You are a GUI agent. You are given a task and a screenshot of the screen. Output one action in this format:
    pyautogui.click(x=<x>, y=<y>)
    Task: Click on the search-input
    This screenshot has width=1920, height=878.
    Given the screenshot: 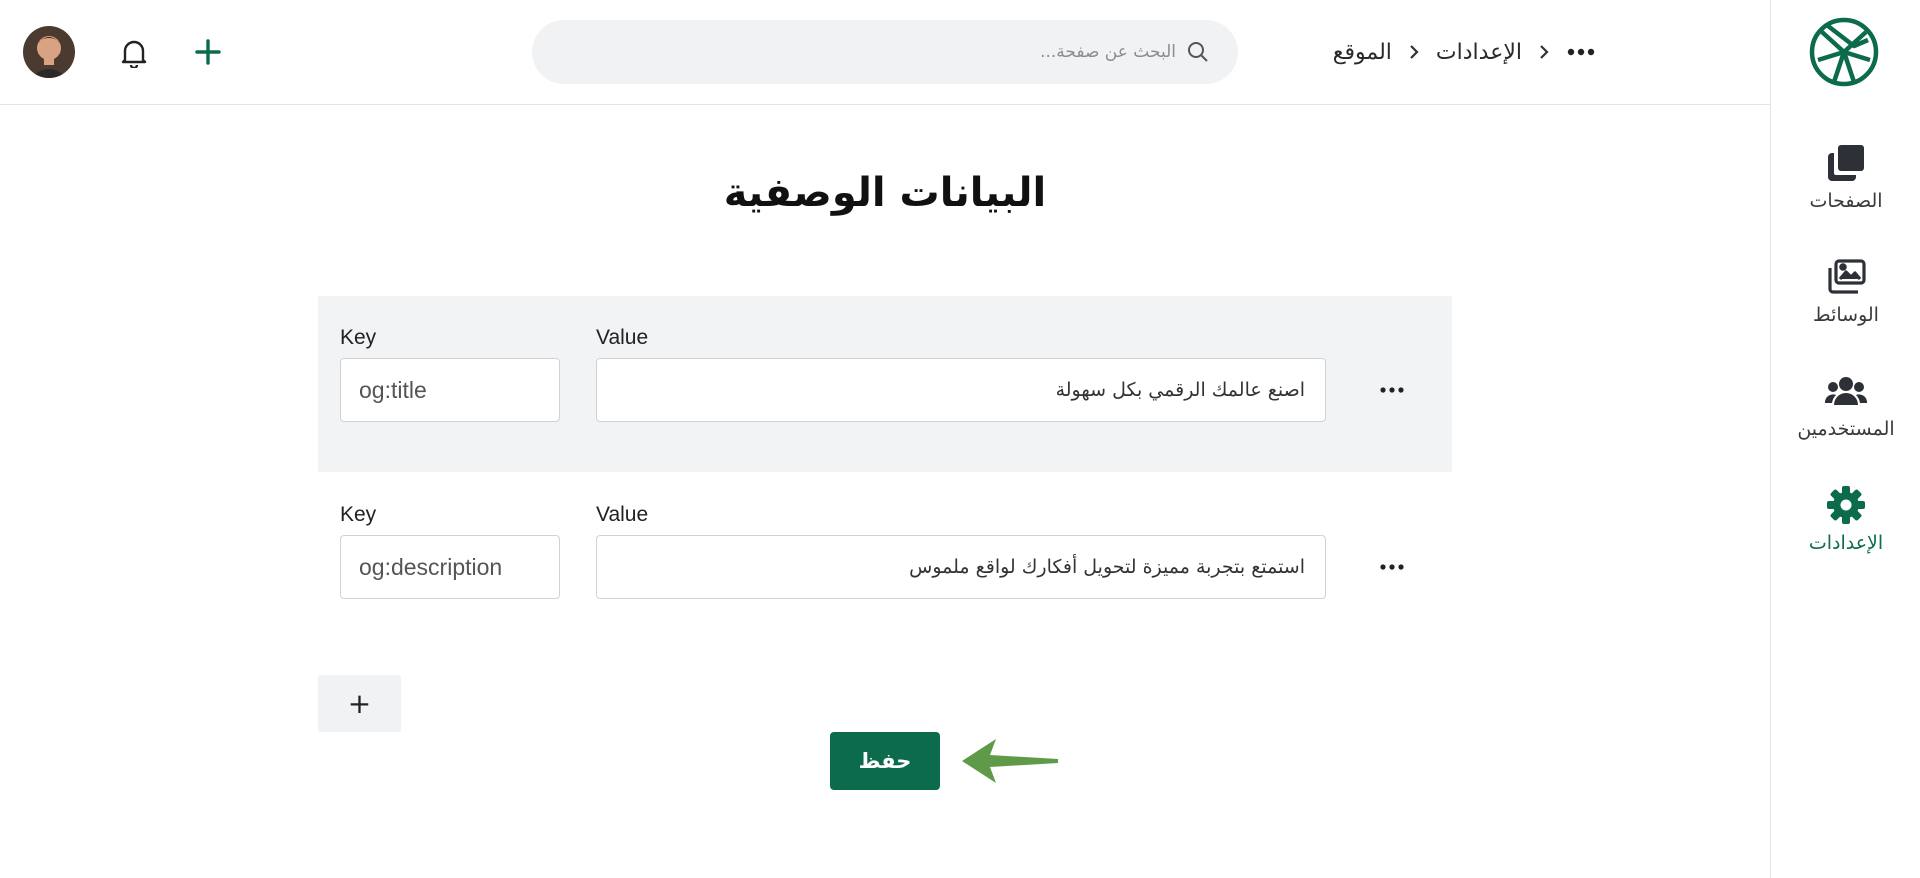 What is the action you would take?
    pyautogui.click(x=876, y=52)
    